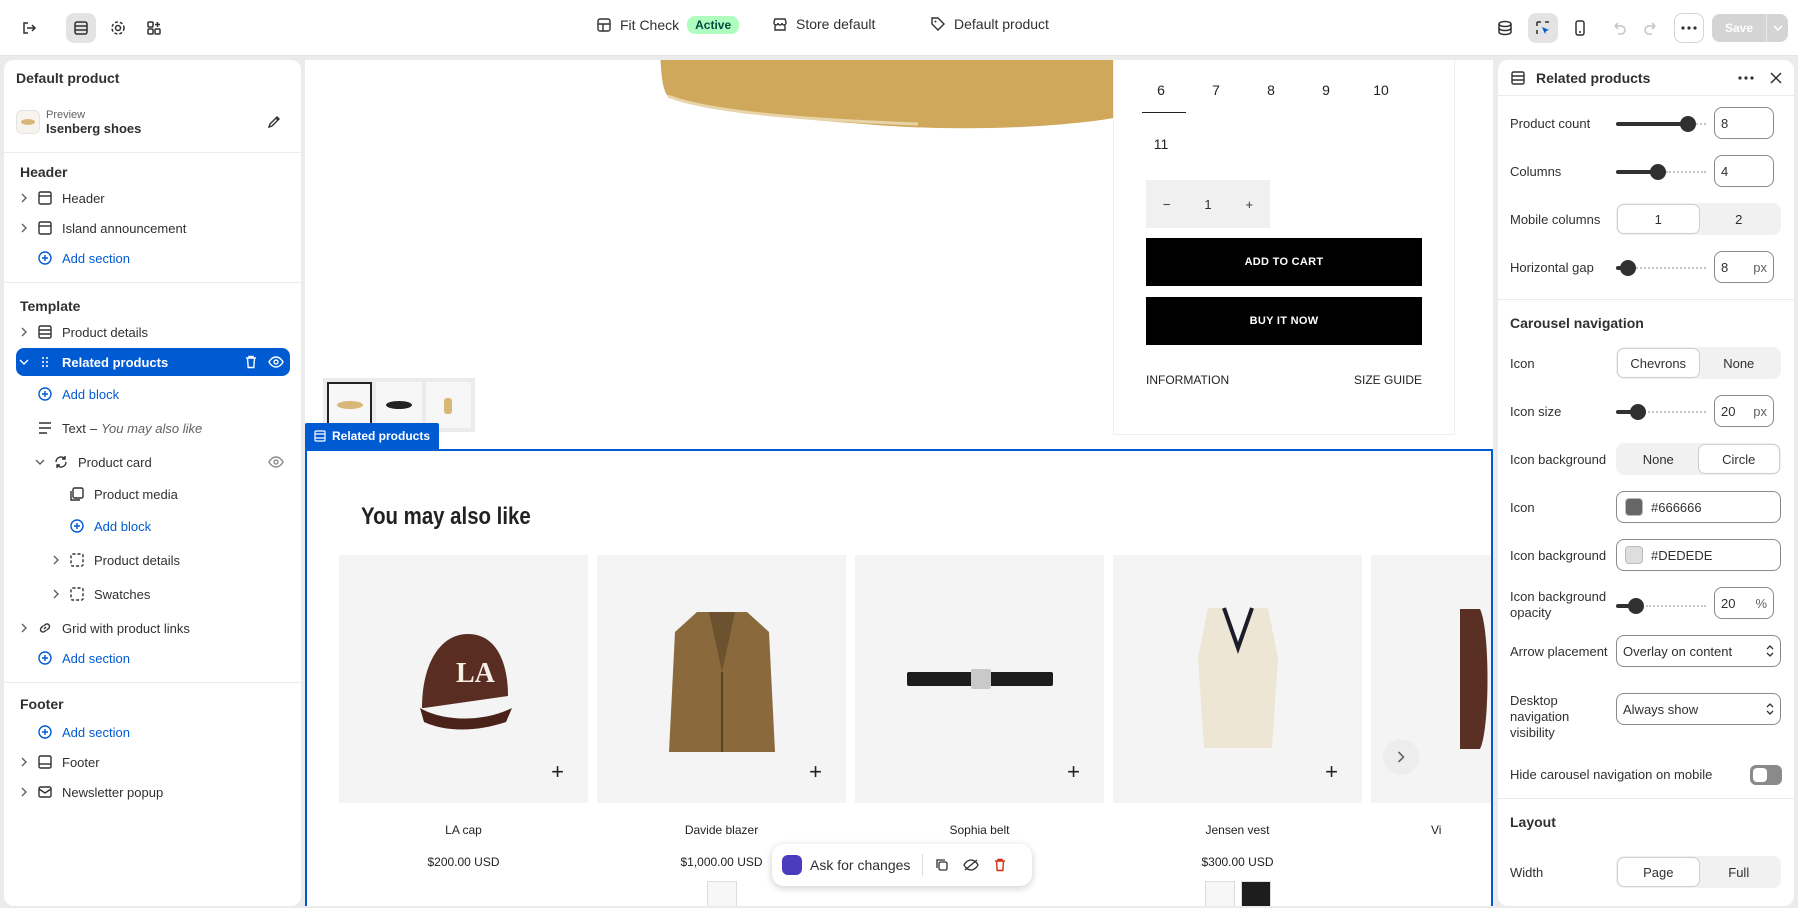 The height and width of the screenshot is (908, 1798). Describe the element at coordinates (153, 792) in the screenshot. I see `tree-item-newsletter-popup: Newsletter popup` at that location.